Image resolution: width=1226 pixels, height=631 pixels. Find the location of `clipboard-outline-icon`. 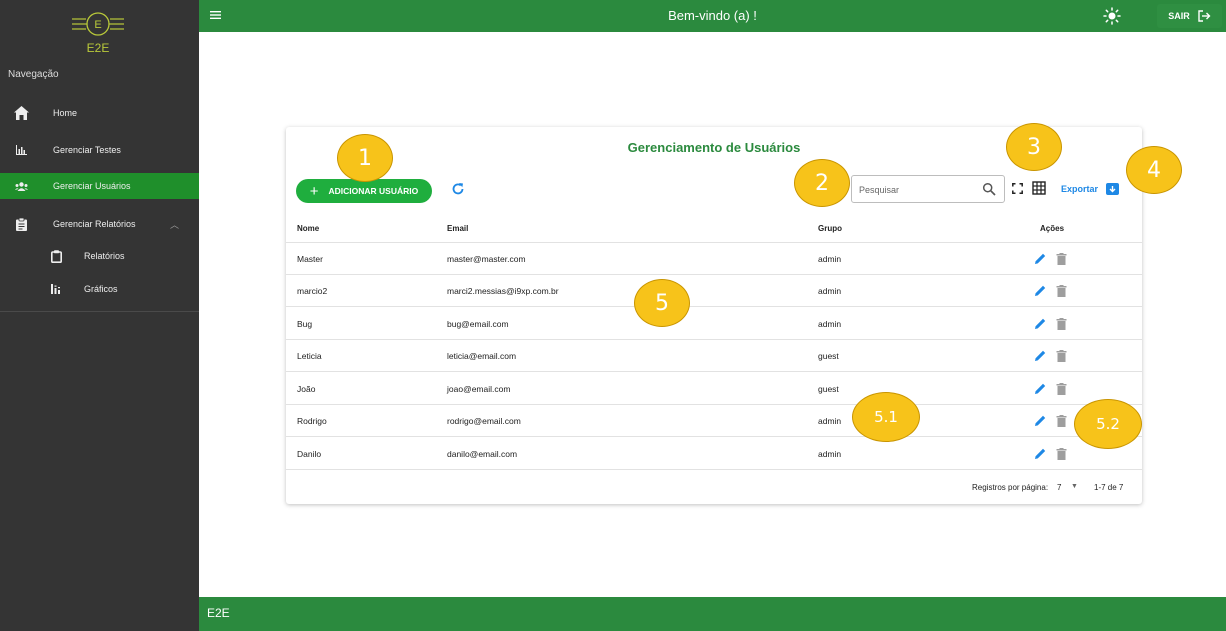

clipboard-outline-icon is located at coordinates (56, 256).